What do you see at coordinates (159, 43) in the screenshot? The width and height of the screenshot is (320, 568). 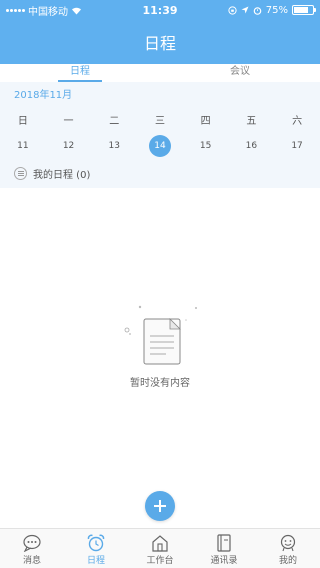 I see `page-title: 日程` at bounding box center [159, 43].